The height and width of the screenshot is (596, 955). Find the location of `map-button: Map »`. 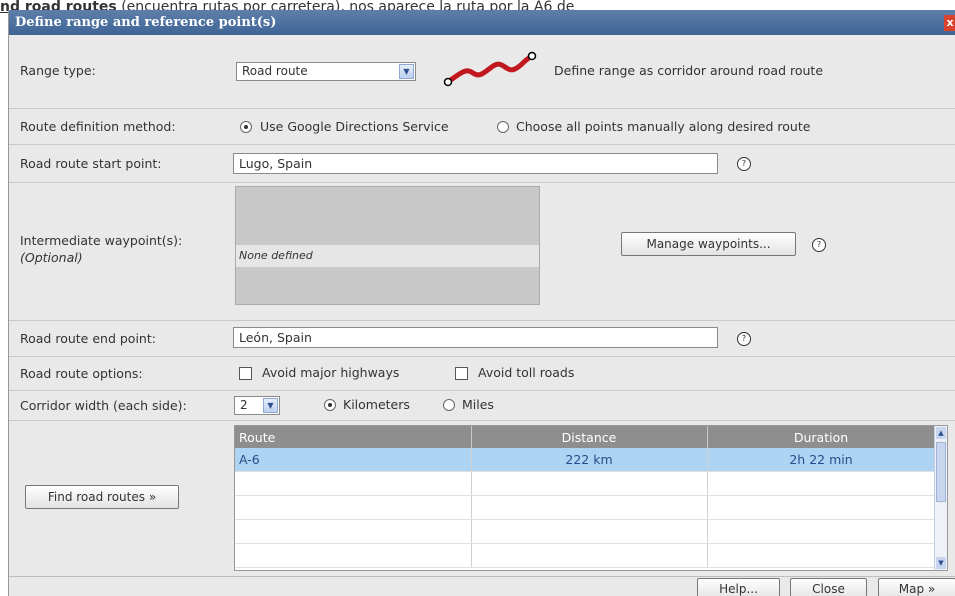

map-button: Map » is located at coordinates (916, 587).